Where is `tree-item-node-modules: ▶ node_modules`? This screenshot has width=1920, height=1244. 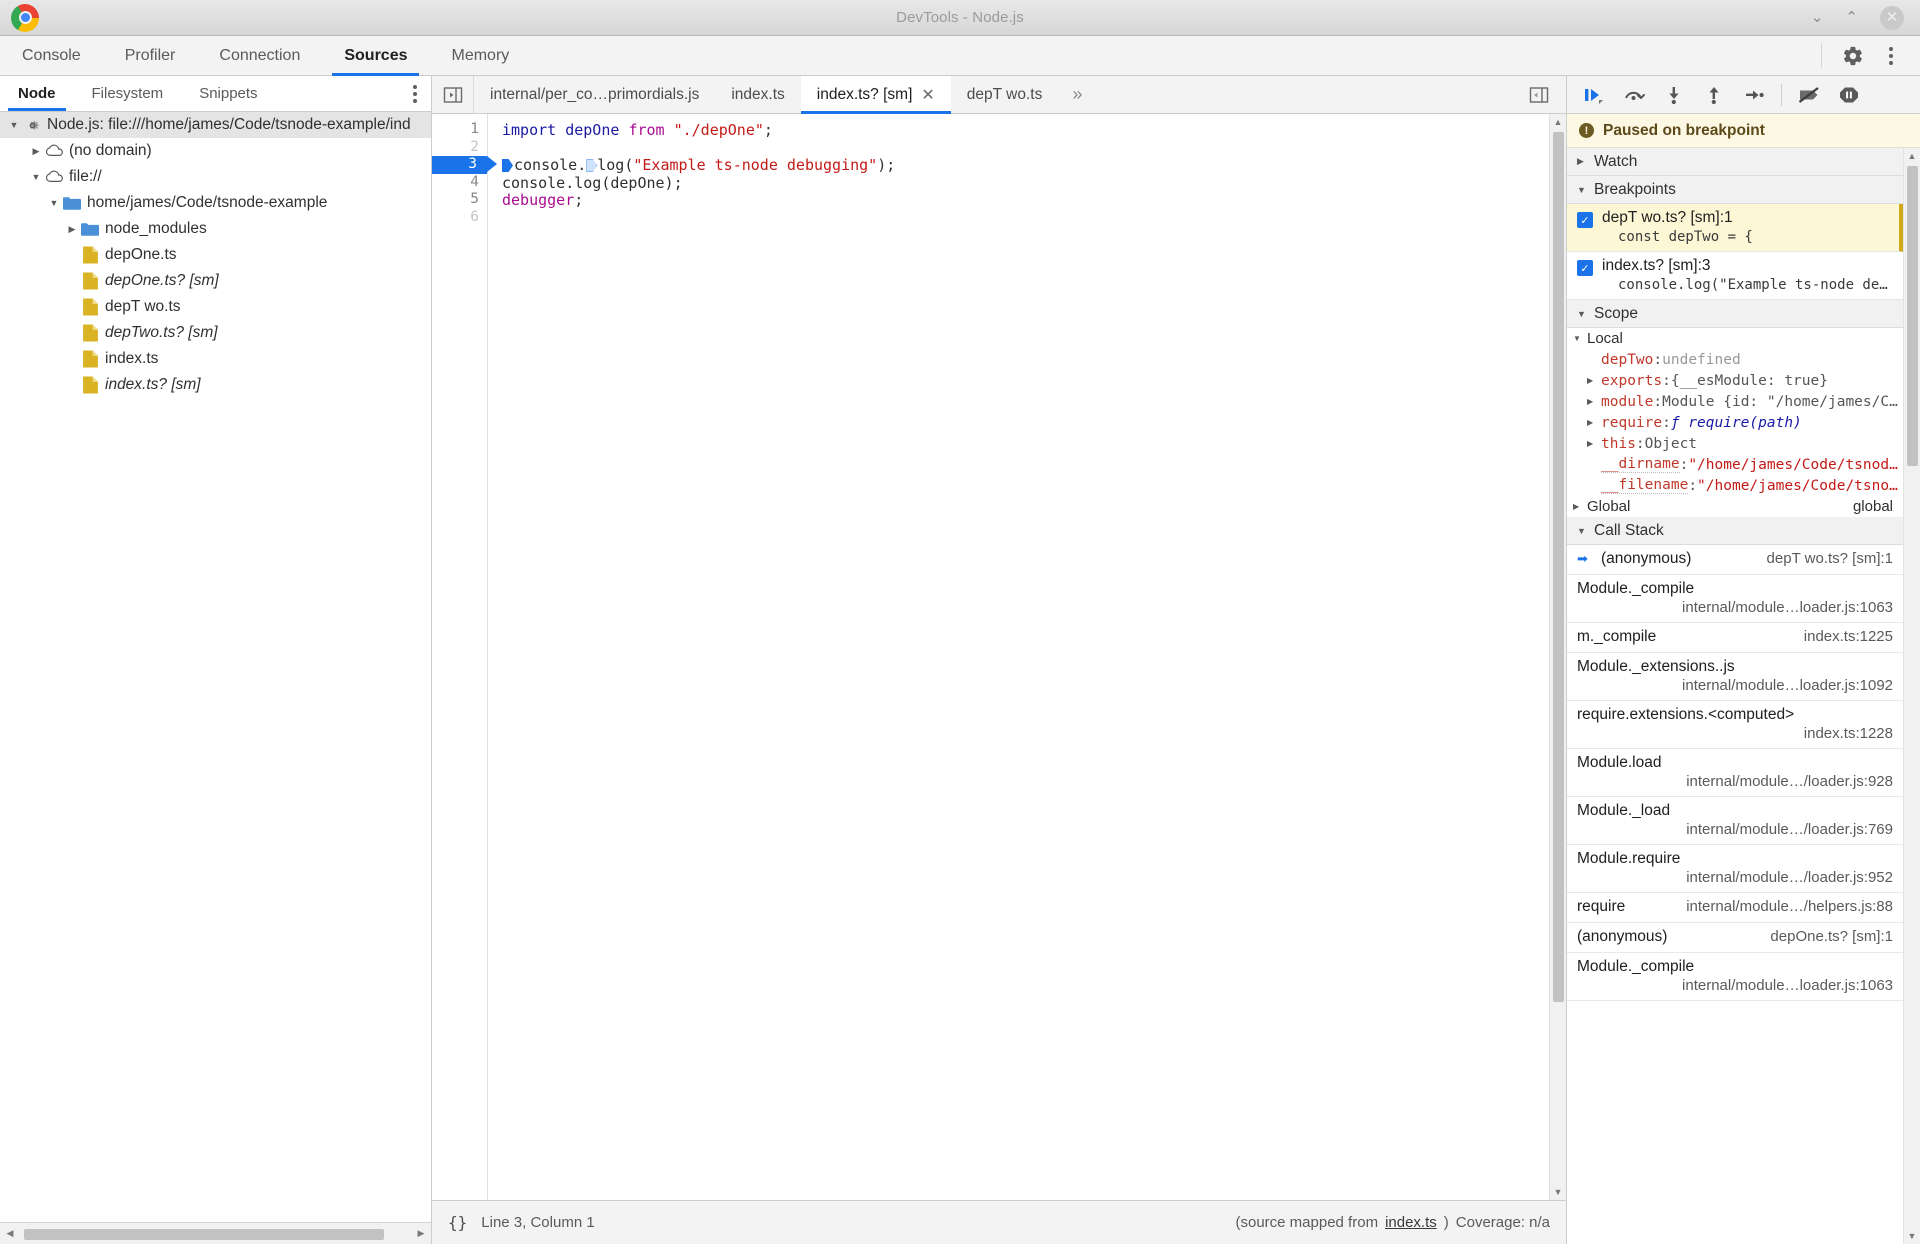
tree-item-node-modules: ▶ node_modules is located at coordinates (215, 229).